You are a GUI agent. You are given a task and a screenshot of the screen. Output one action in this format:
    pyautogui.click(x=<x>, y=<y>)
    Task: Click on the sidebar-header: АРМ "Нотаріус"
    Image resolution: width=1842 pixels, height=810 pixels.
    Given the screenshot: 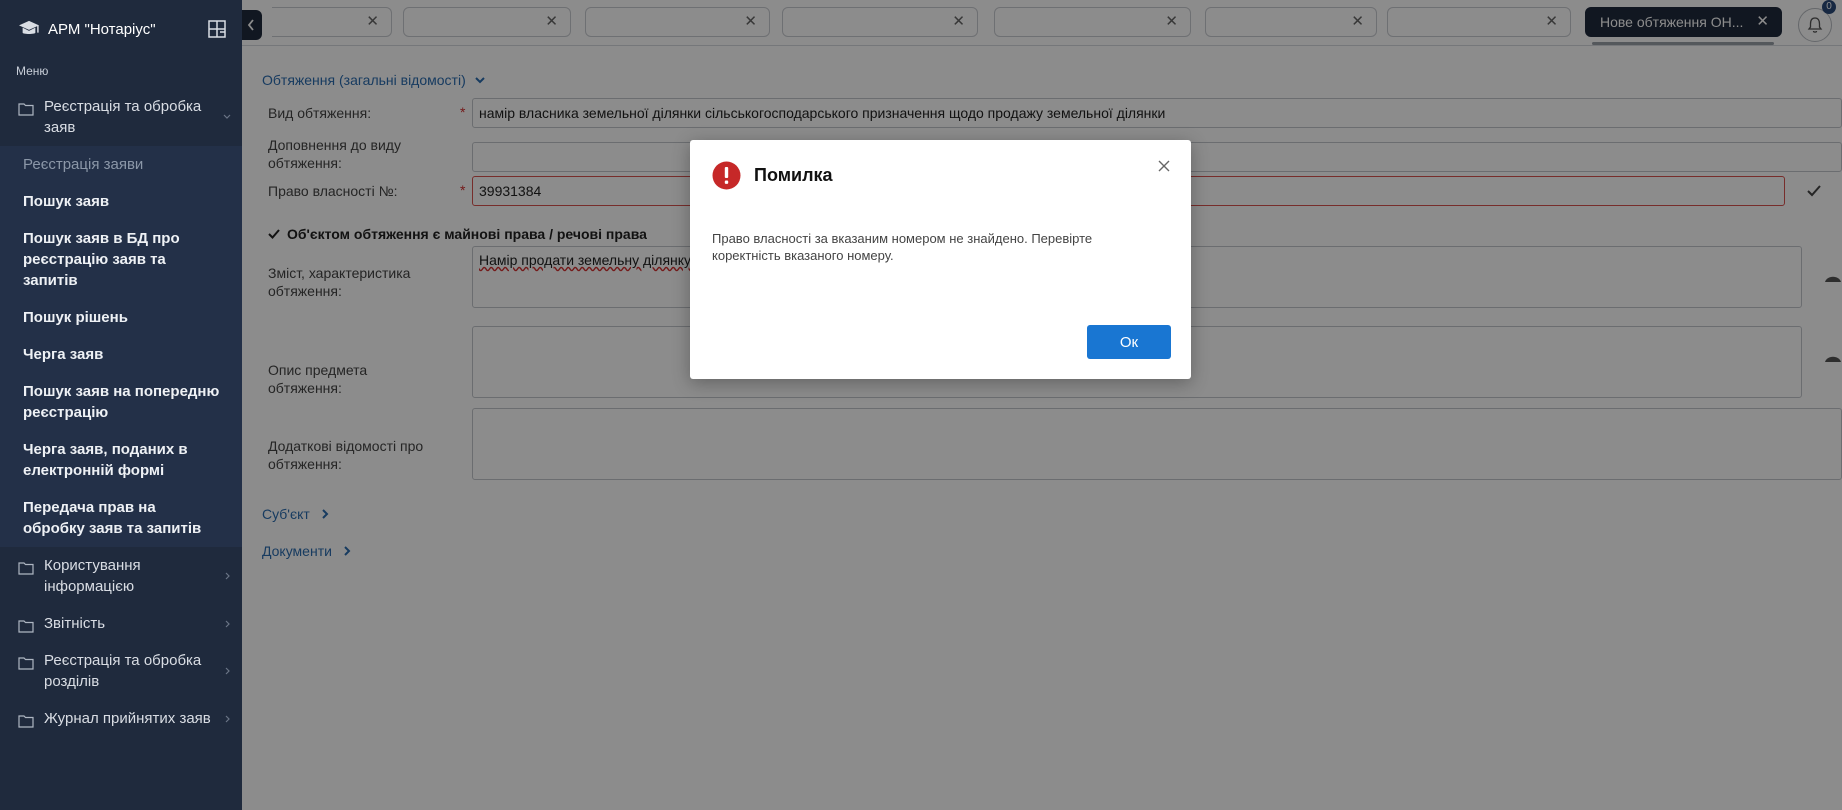 What is the action you would take?
    pyautogui.click(x=121, y=29)
    